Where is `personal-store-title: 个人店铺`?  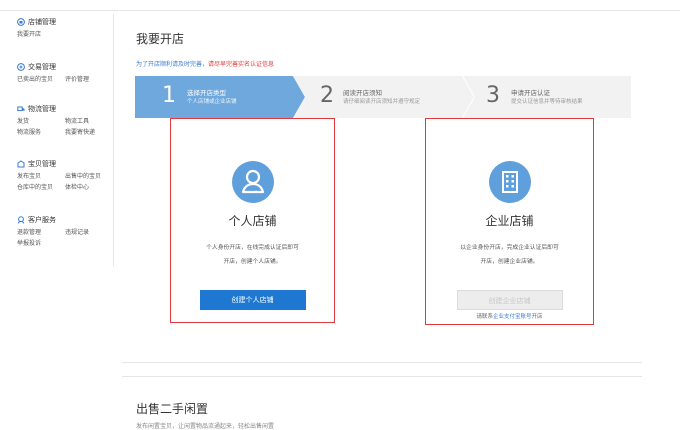 personal-store-title: 个人店铺 is located at coordinates (252, 221).